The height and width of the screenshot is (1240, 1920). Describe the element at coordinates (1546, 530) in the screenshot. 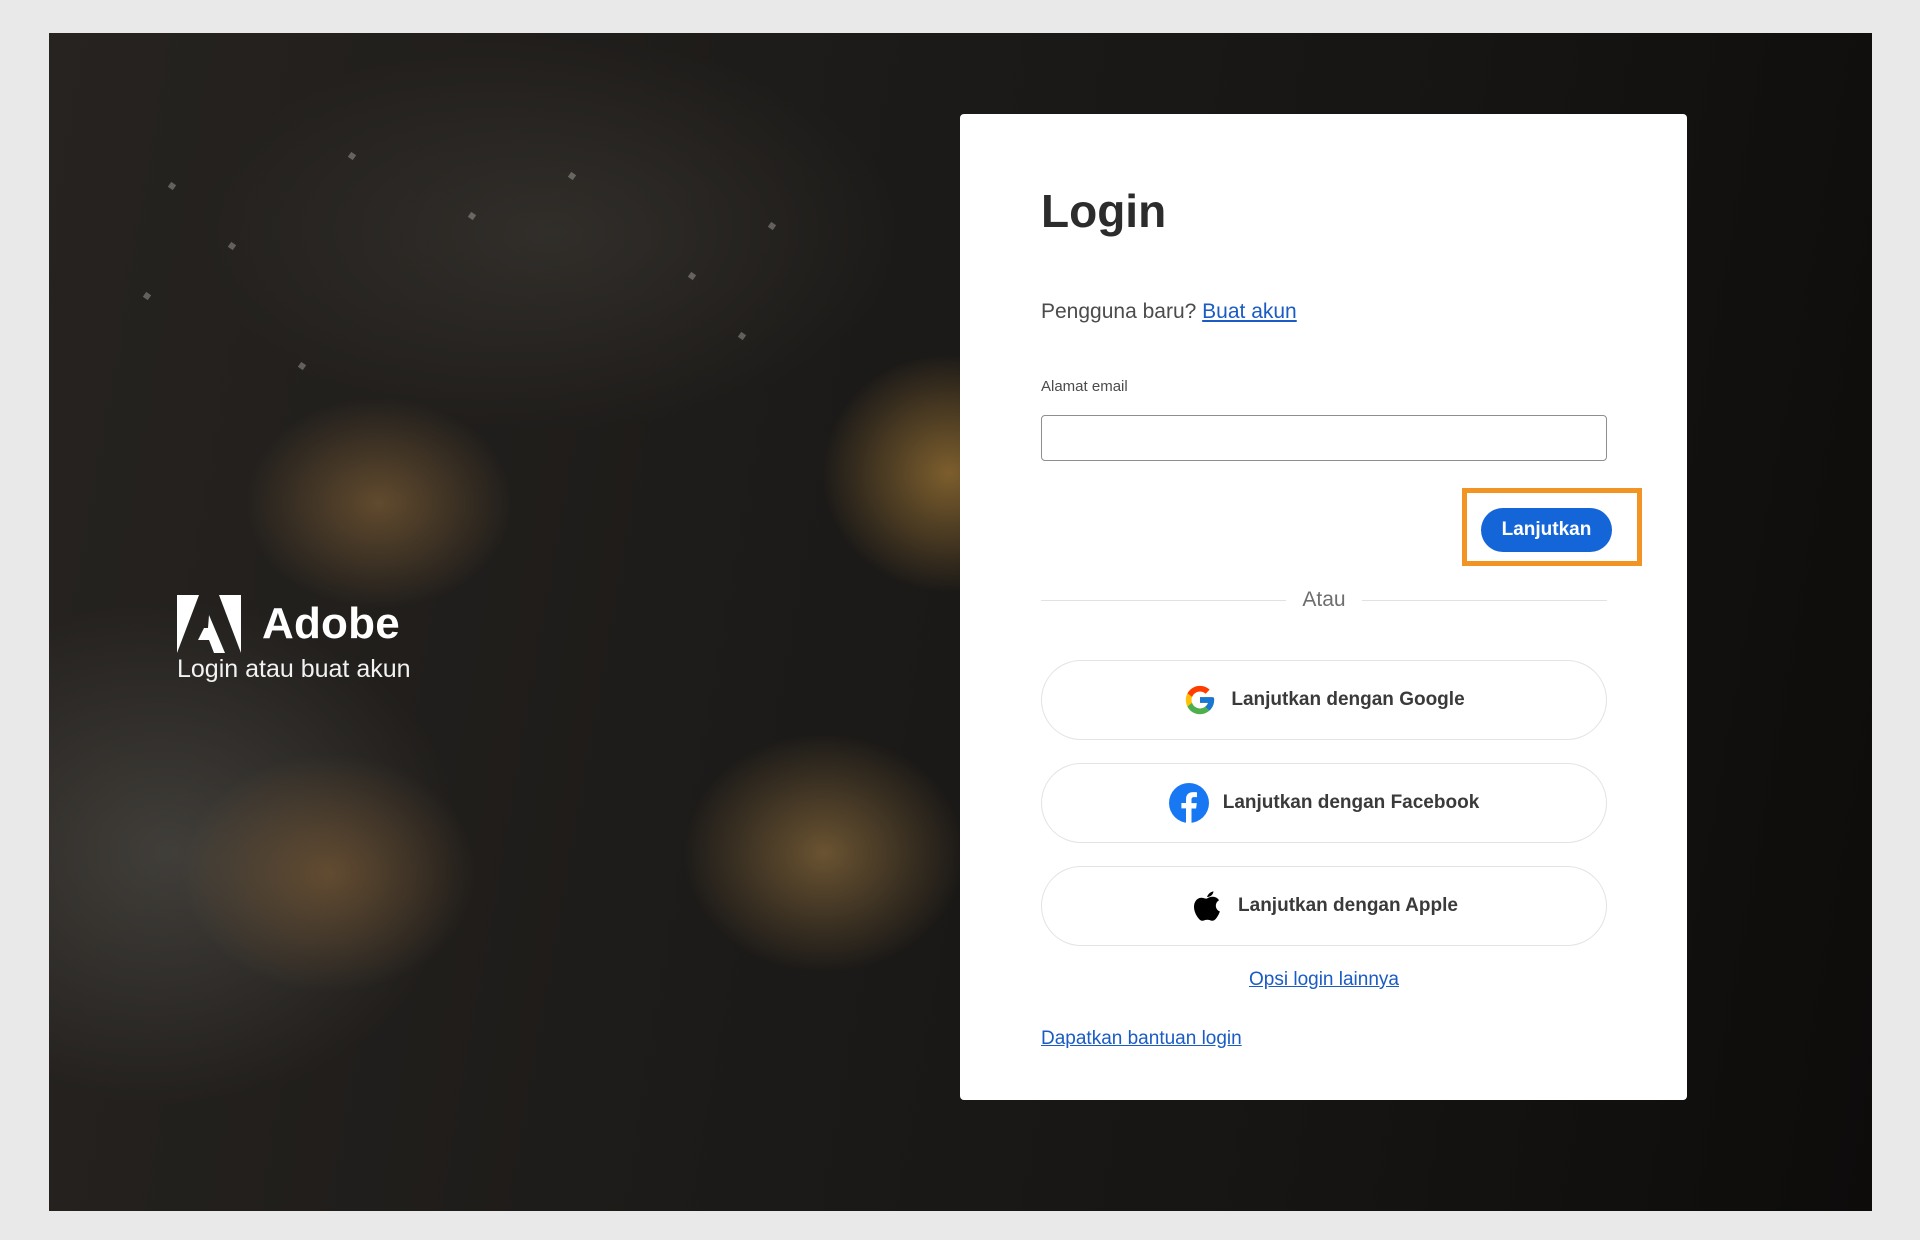

I see `continue-button: Lanjutkan` at that location.